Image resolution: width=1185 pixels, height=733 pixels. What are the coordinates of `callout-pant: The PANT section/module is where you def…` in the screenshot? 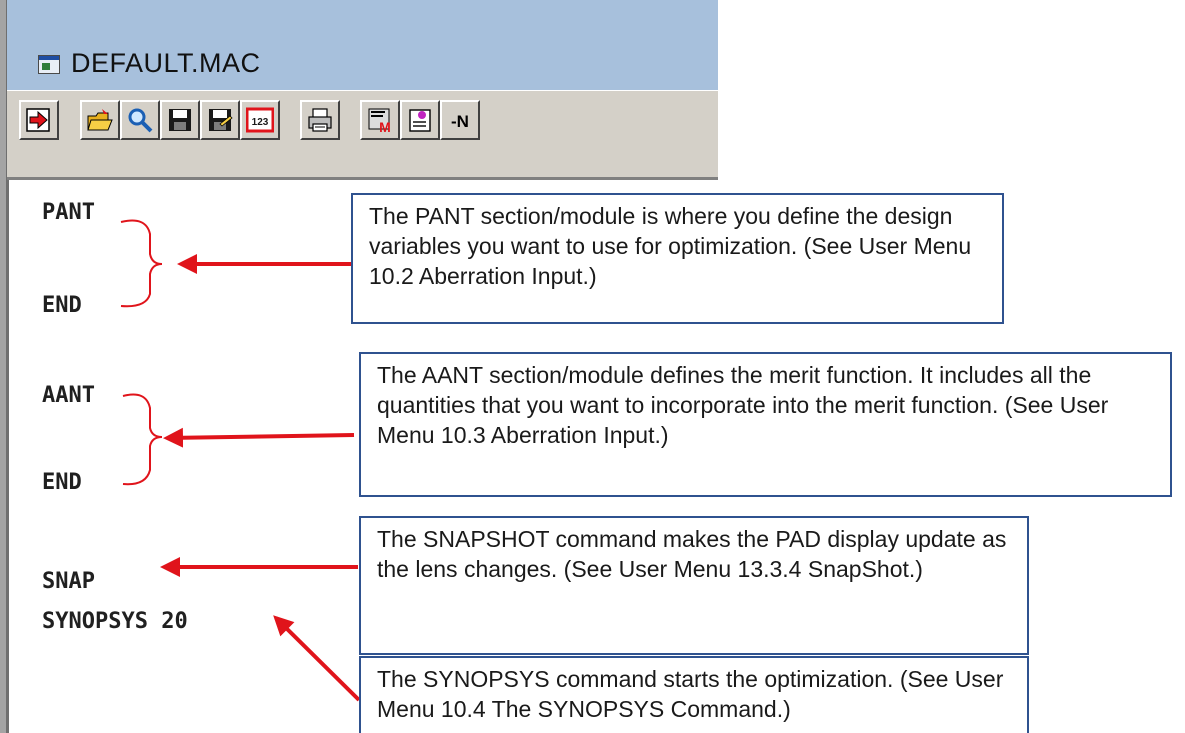 It's located at (677, 258).